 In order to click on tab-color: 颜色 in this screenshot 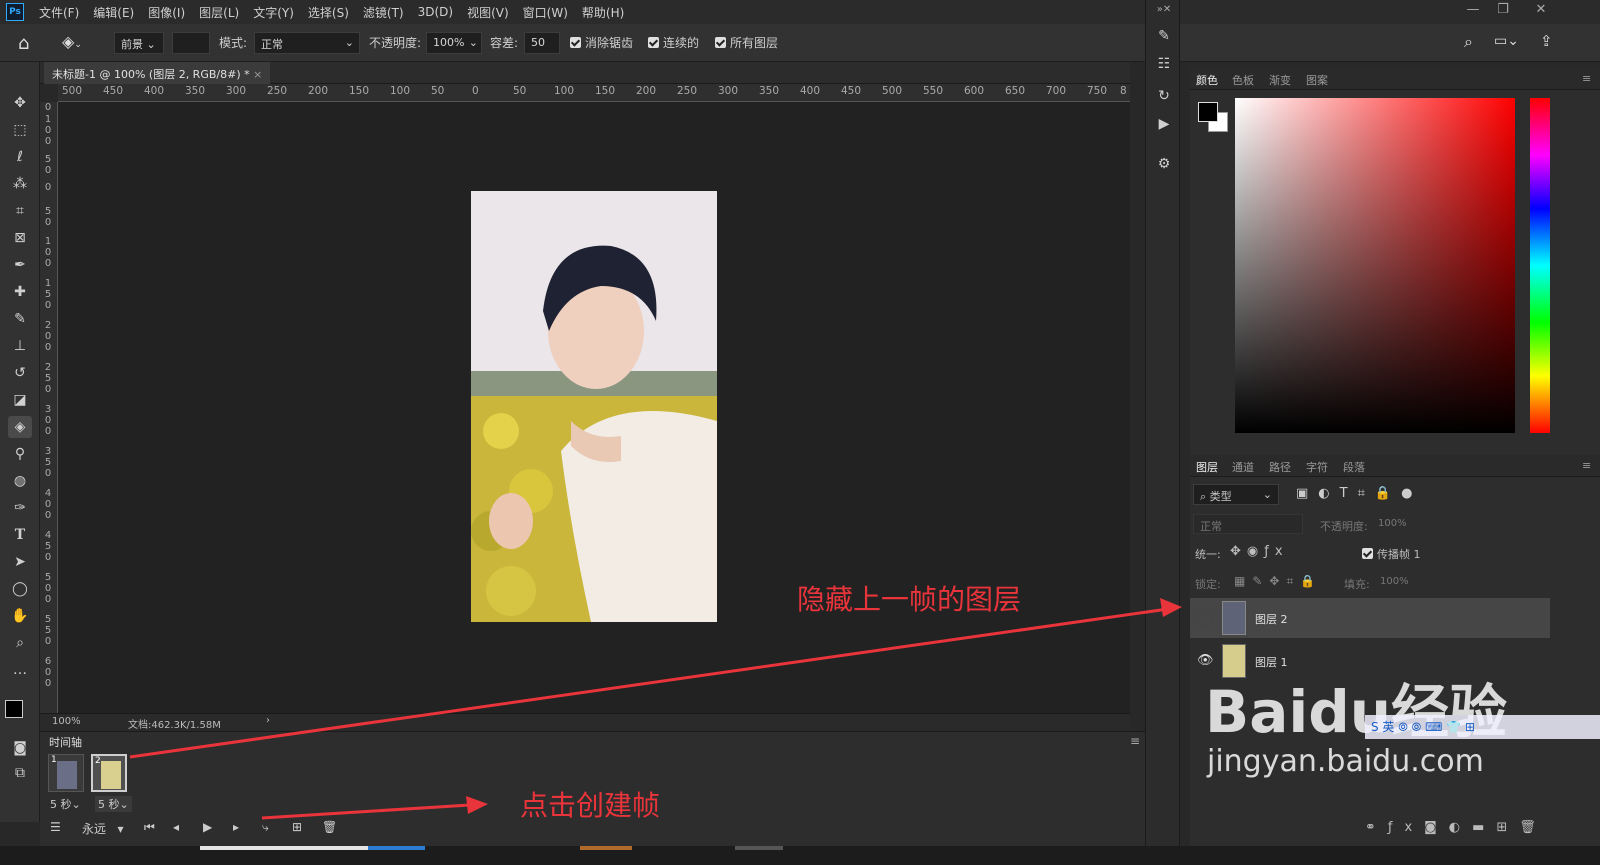, I will do `click(1207, 80)`.